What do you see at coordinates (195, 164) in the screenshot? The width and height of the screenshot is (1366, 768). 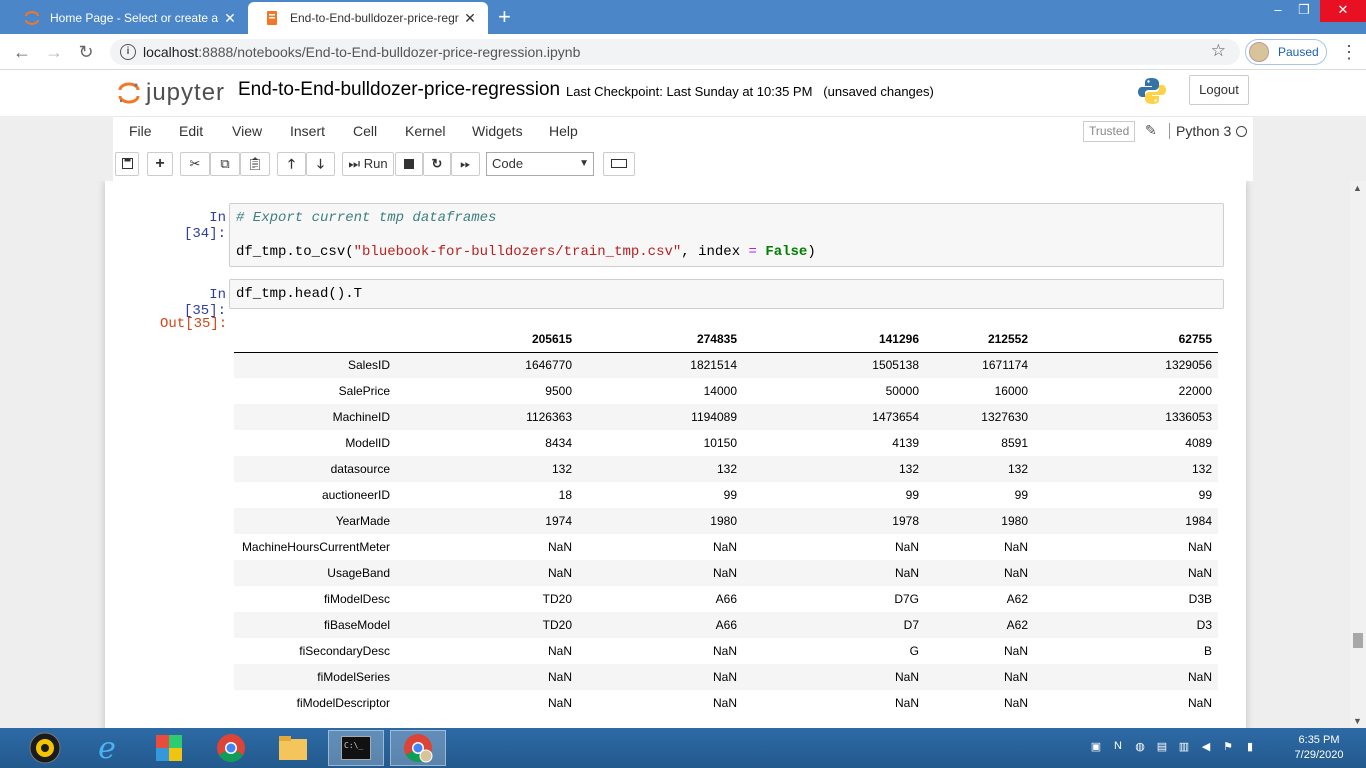 I see `cut-button: ✂` at bounding box center [195, 164].